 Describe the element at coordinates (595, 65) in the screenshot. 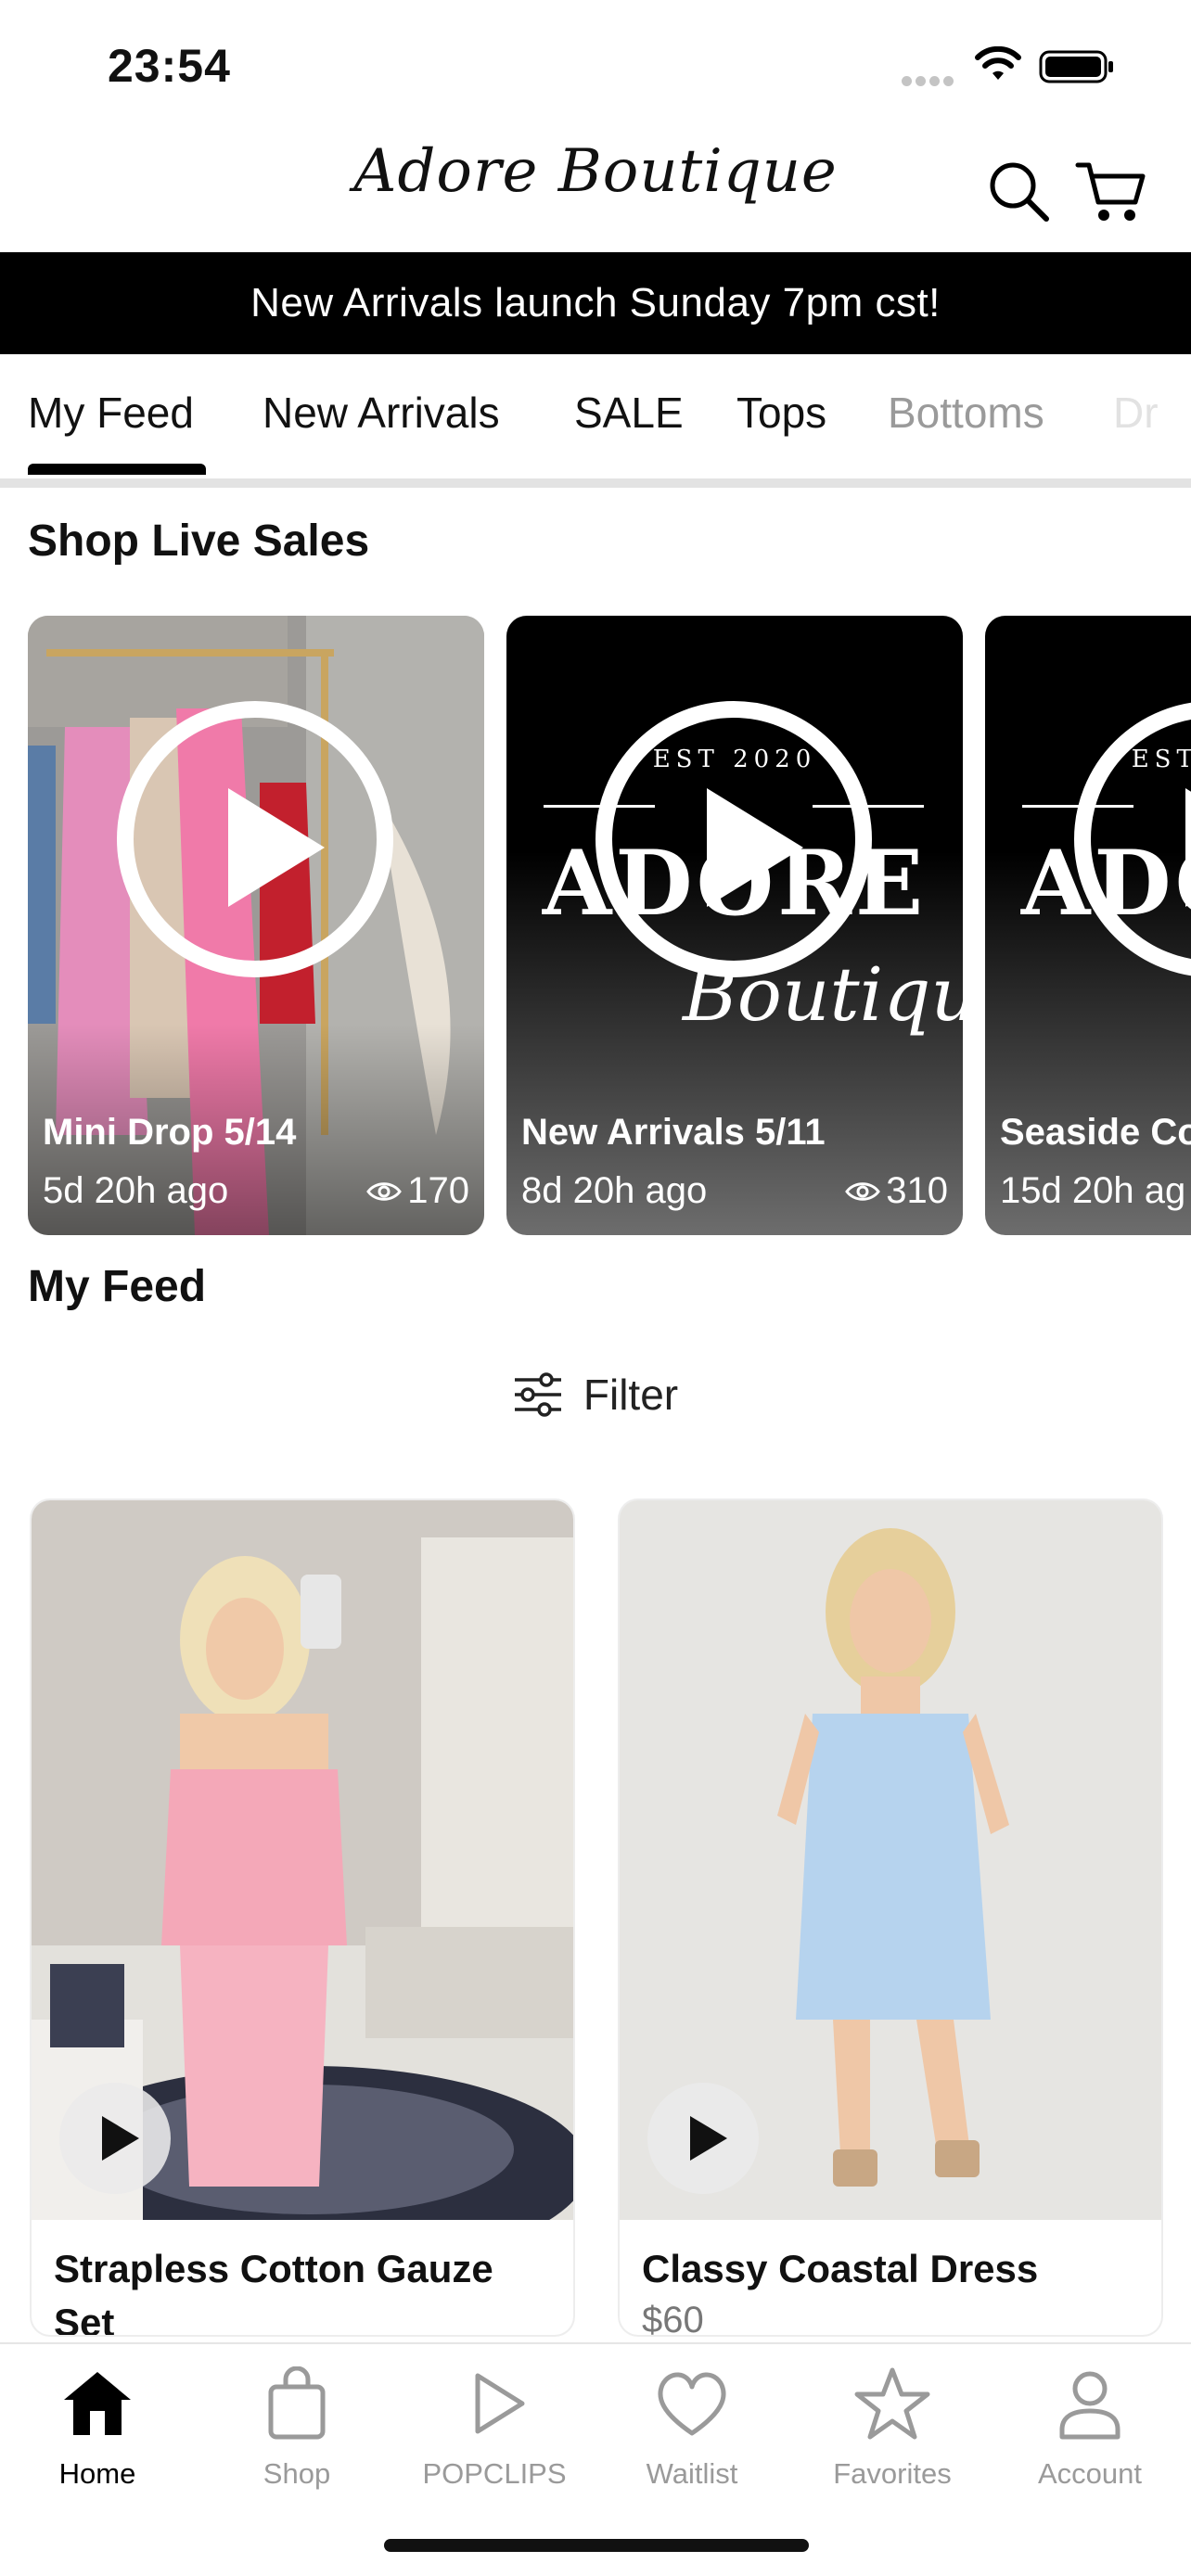

I see `status-bar: 23:54` at that location.